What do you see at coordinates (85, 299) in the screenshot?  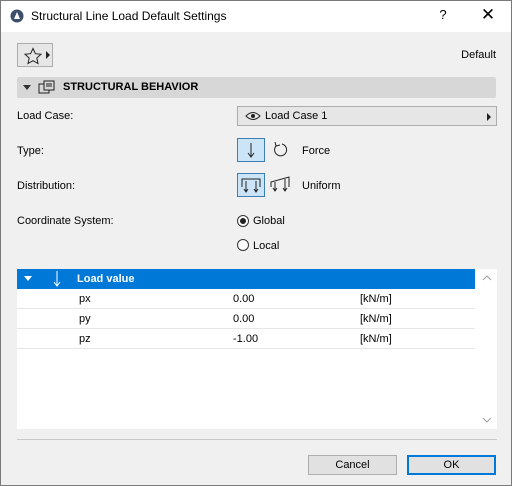 I see `row-name: px` at bounding box center [85, 299].